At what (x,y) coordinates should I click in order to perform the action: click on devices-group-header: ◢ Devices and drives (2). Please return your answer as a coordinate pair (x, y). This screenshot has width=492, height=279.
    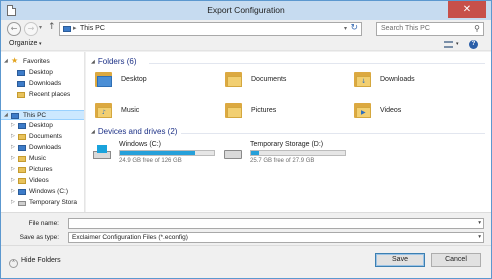
    Looking at the image, I should click on (134, 131).